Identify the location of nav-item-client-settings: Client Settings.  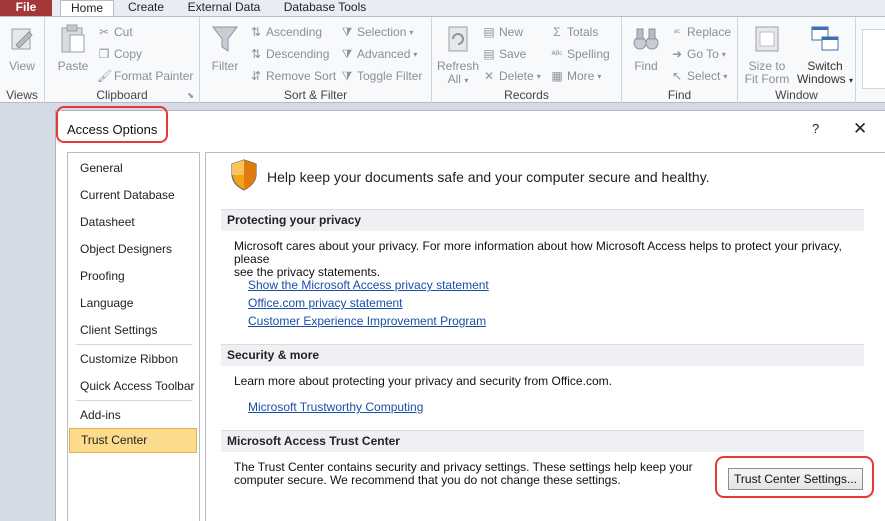
(133, 330).